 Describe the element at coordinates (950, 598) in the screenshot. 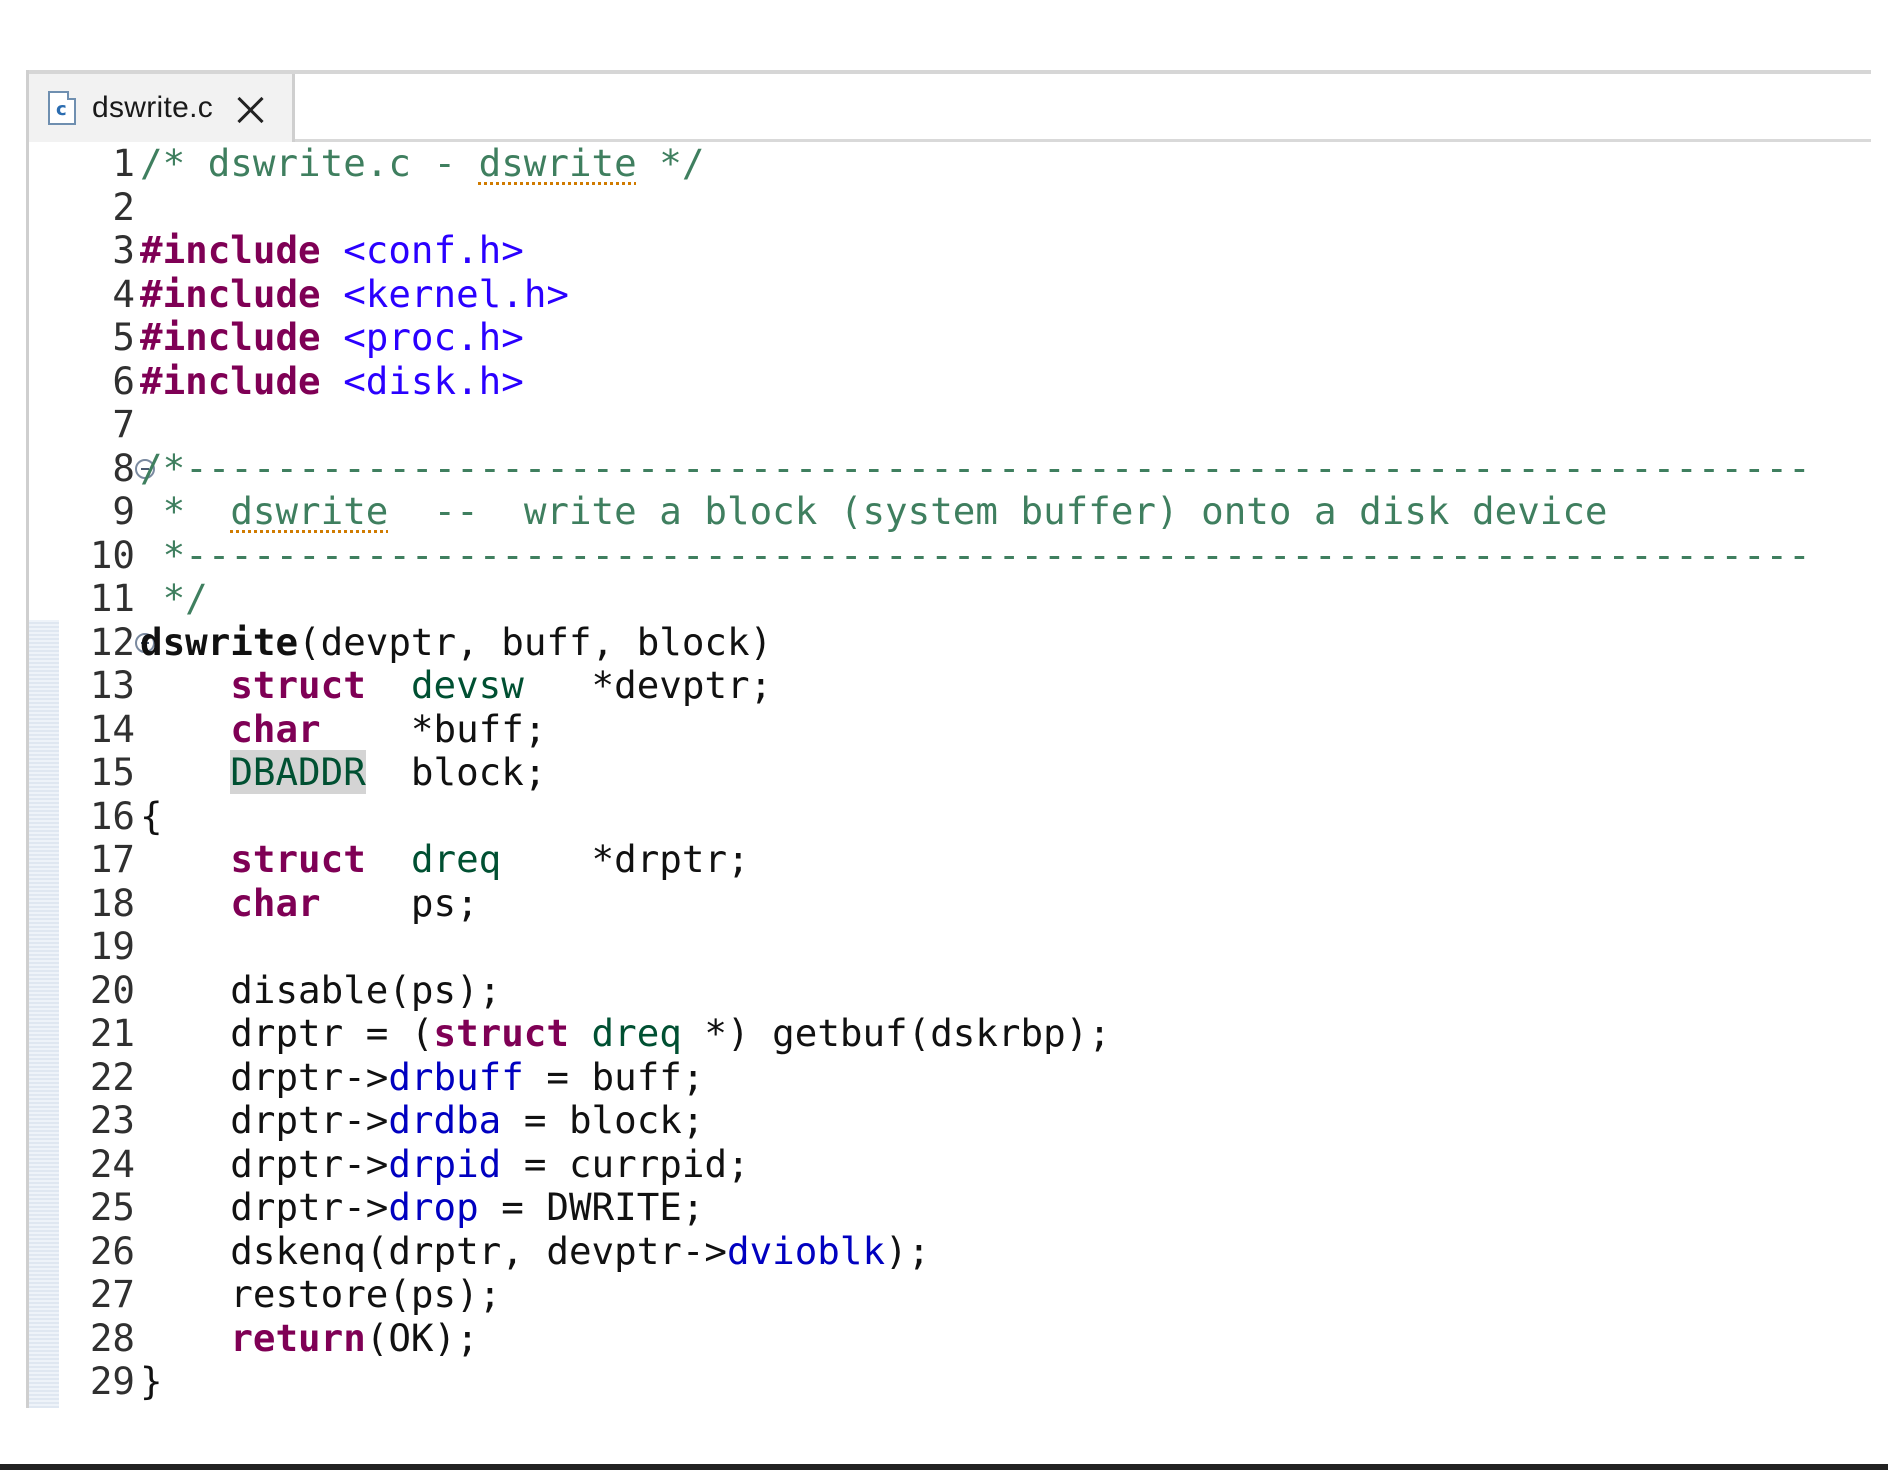

I see `code-line: 11 */` at that location.